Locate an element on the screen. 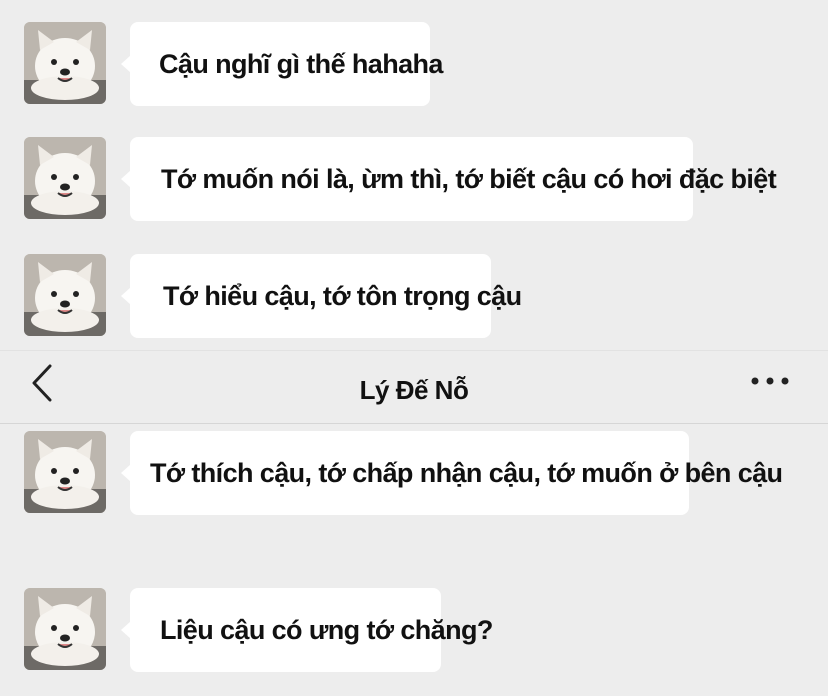 The width and height of the screenshot is (828, 696). message-bubble: Tớ hiểu cậu, tớ tôn trọng cậu is located at coordinates (321, 296).